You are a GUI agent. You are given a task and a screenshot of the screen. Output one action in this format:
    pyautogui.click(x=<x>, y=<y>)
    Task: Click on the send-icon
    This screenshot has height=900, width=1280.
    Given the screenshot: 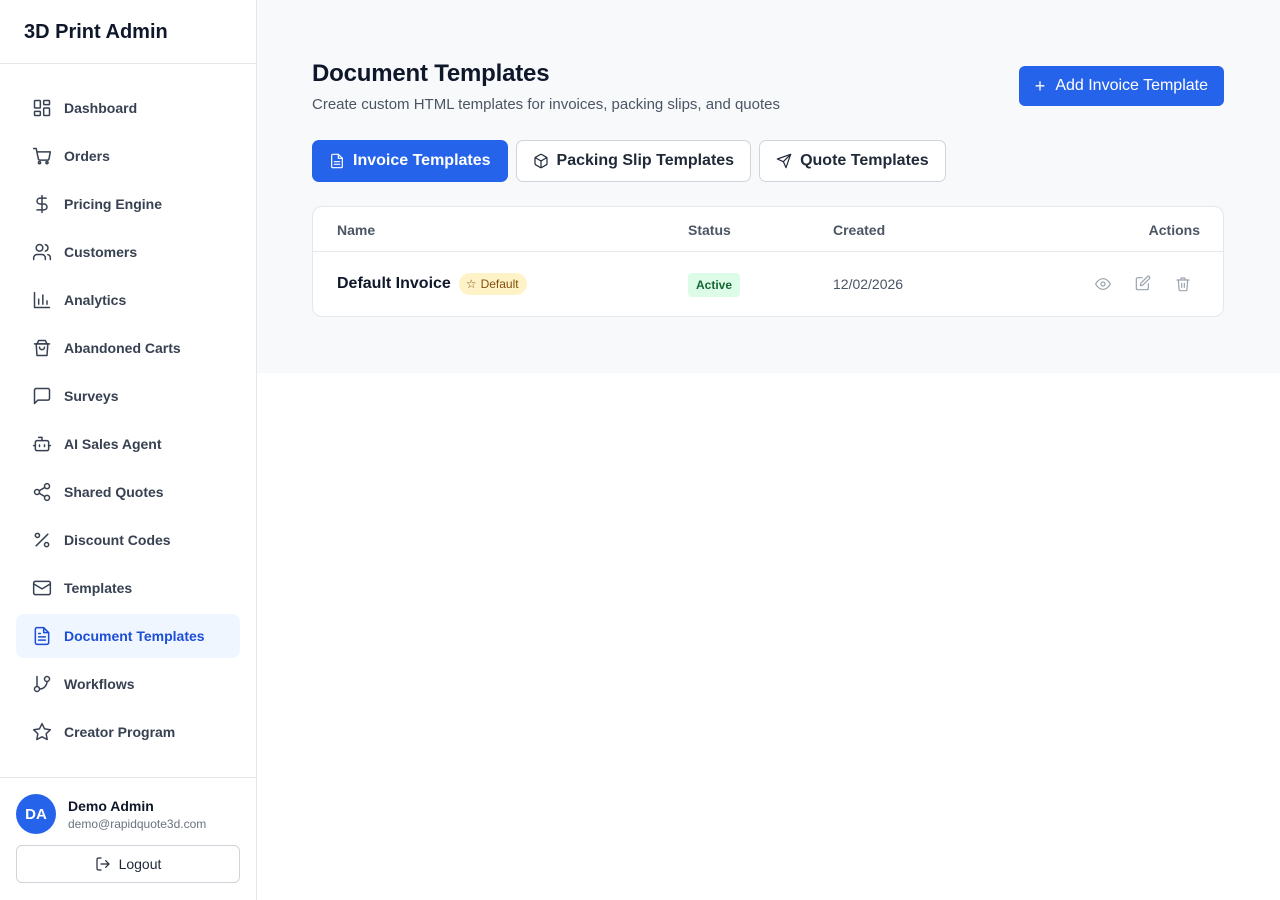 What is the action you would take?
    pyautogui.click(x=784, y=161)
    